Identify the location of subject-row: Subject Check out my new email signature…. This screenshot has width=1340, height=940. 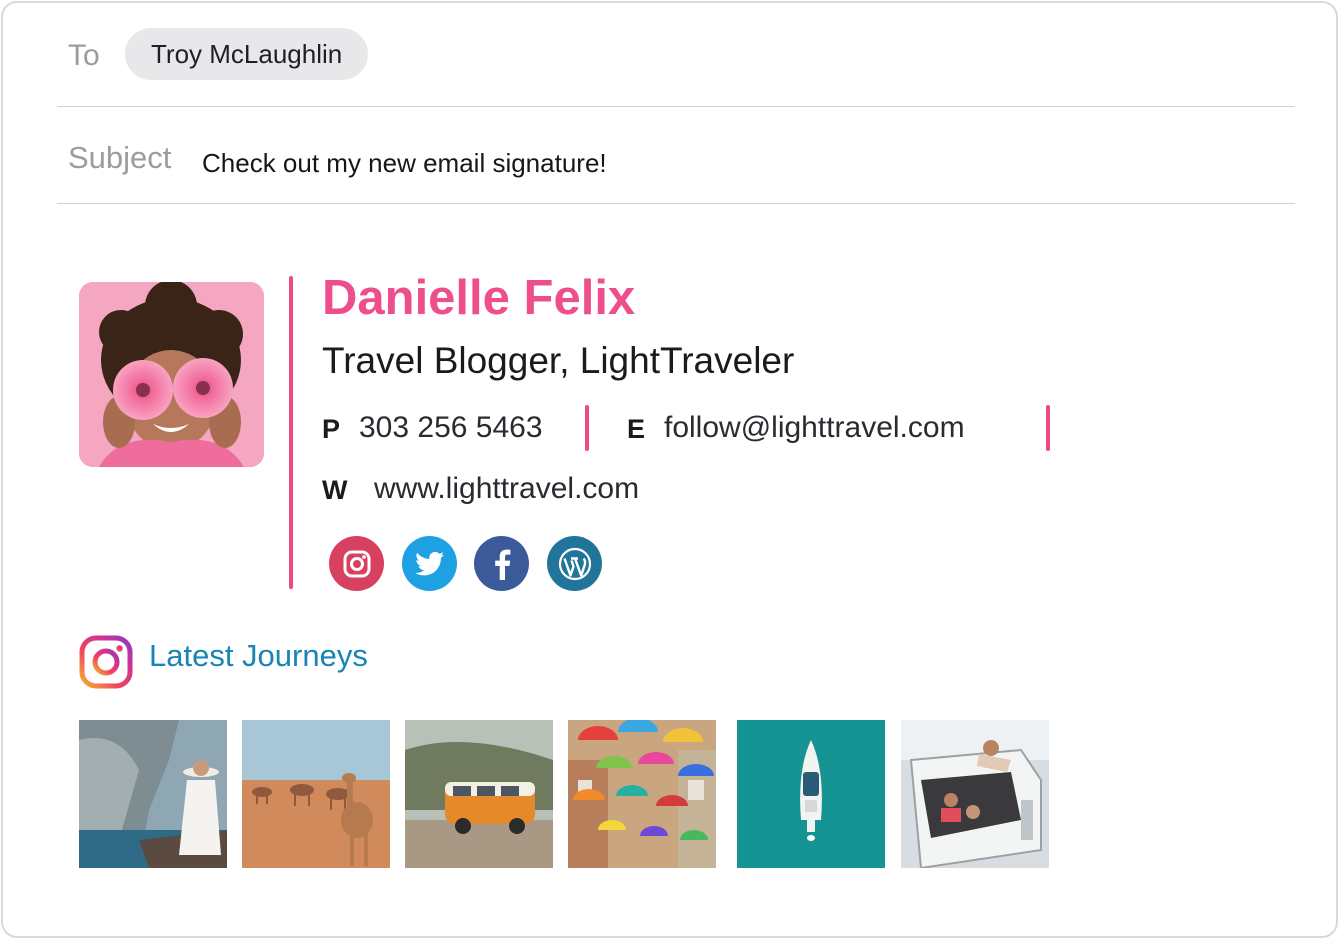
(676, 155).